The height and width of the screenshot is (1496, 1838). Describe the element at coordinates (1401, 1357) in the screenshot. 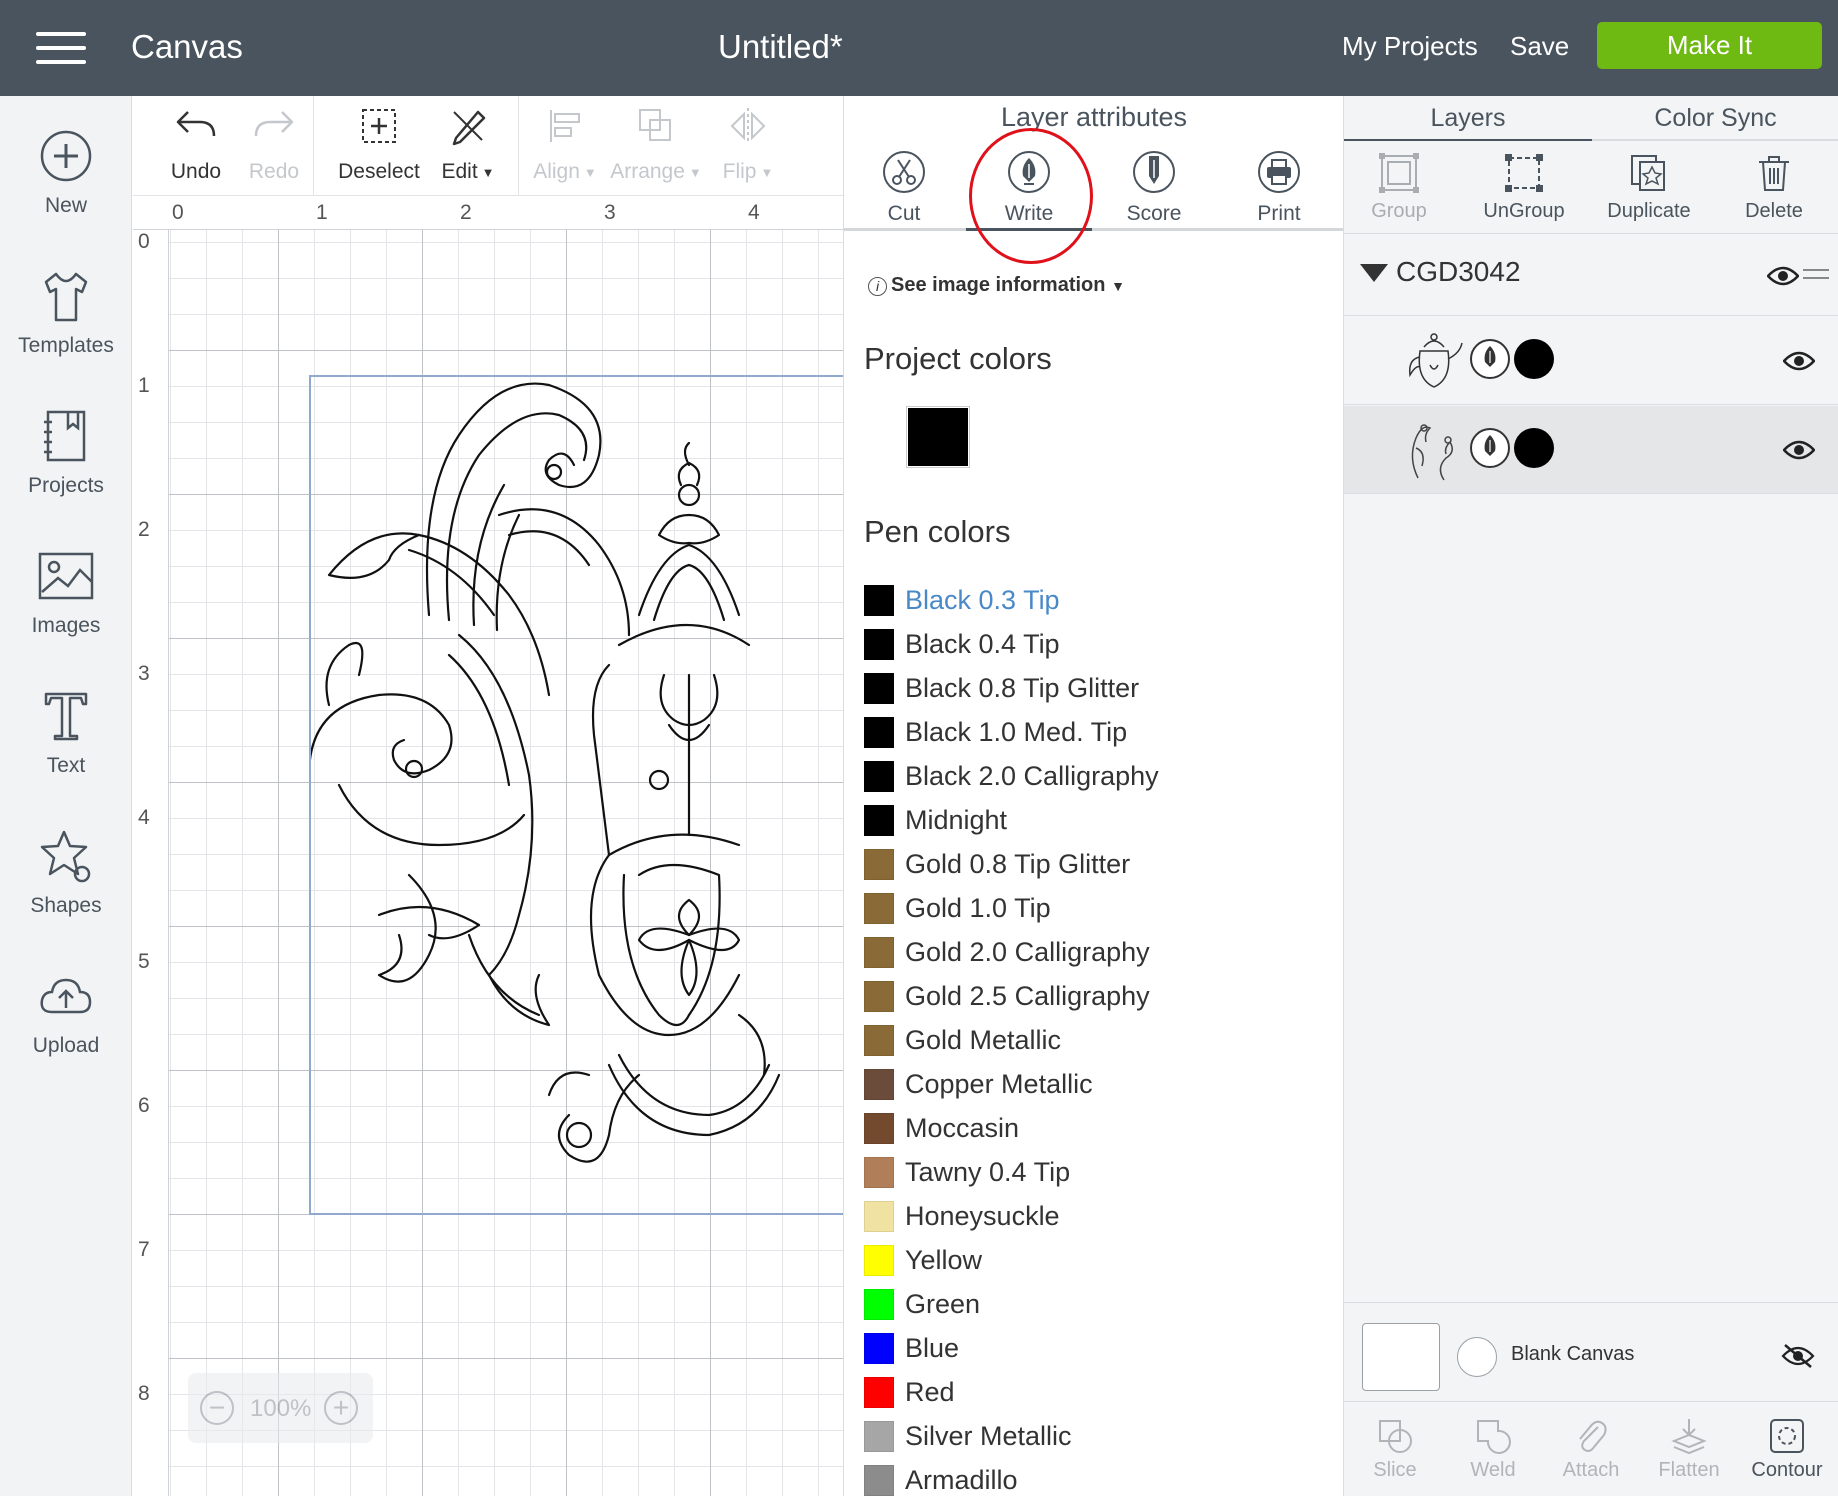

I see `blank-canvas-swatch` at that location.